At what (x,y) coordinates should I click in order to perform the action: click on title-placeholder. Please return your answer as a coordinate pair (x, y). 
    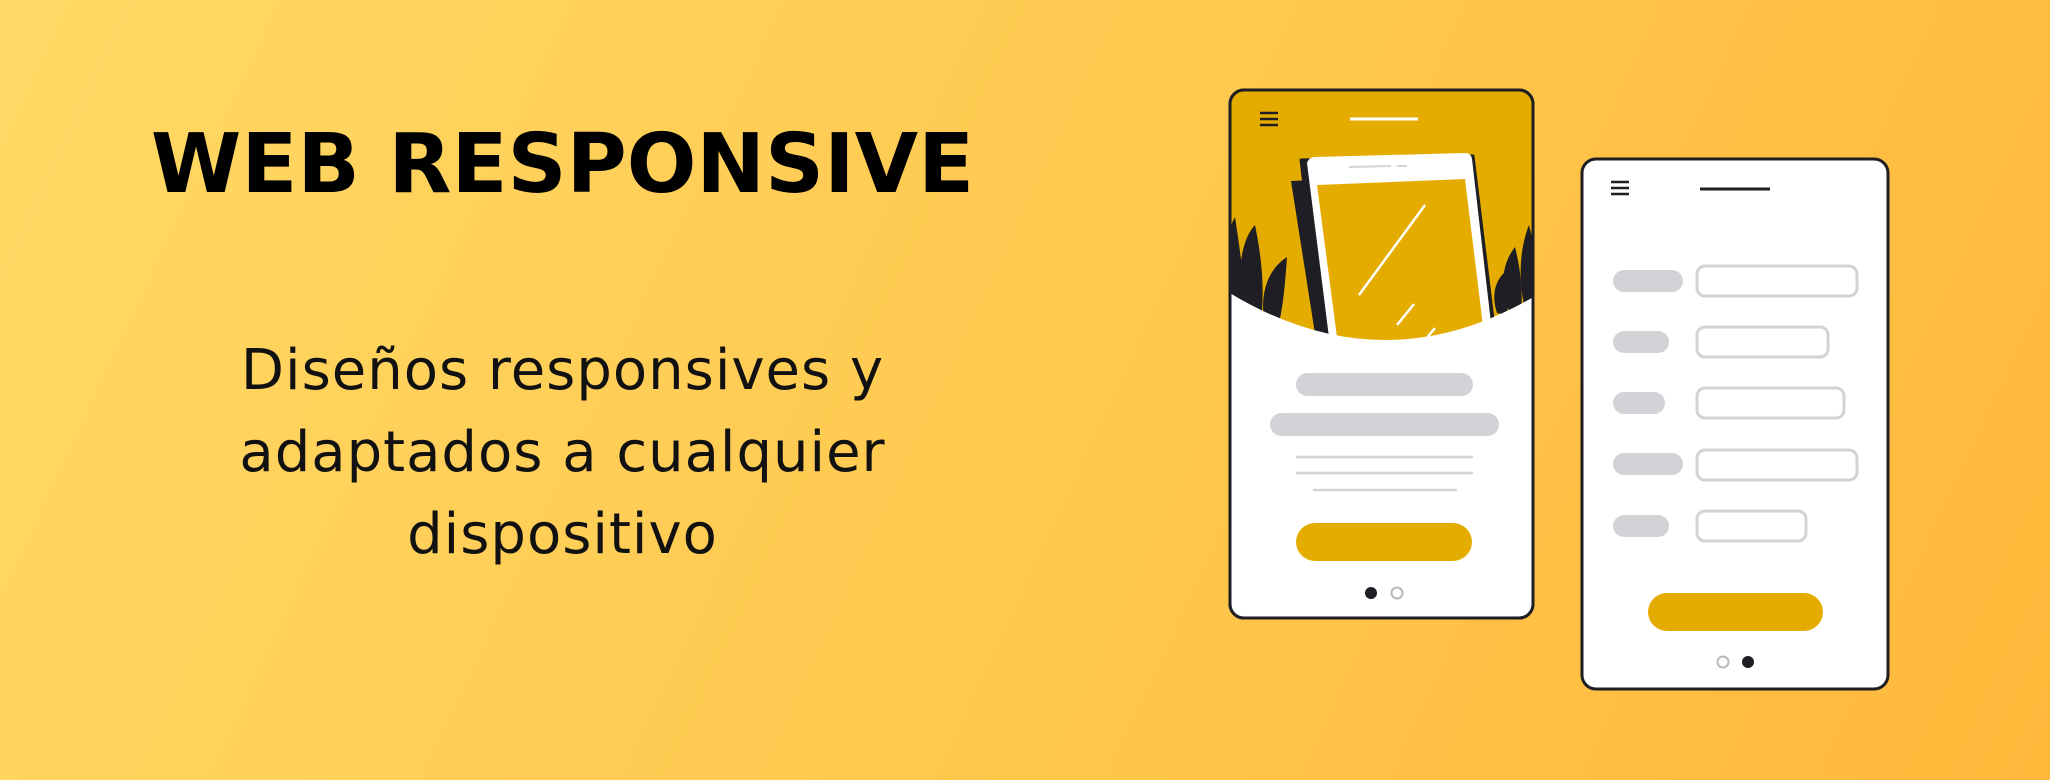
    Looking at the image, I should click on (1384, 384).